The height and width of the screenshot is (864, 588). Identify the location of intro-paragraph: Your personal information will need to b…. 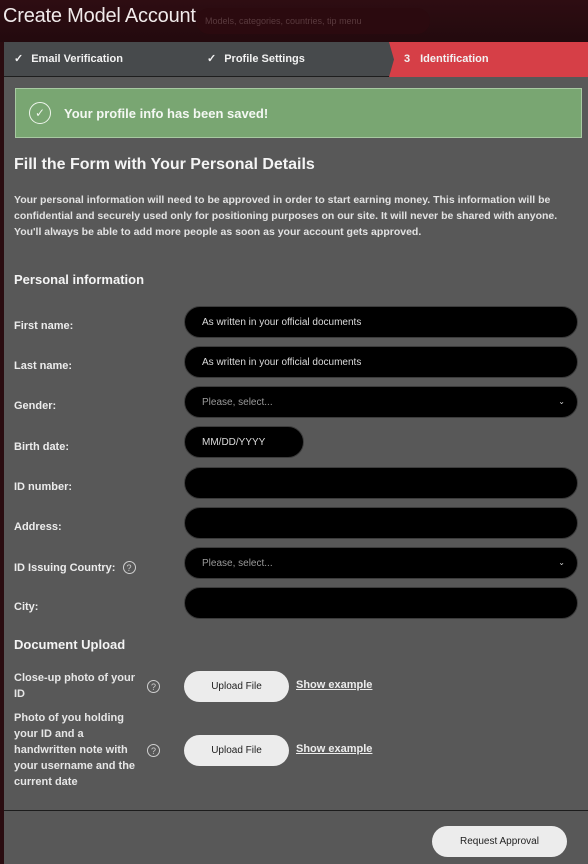
(286, 208).